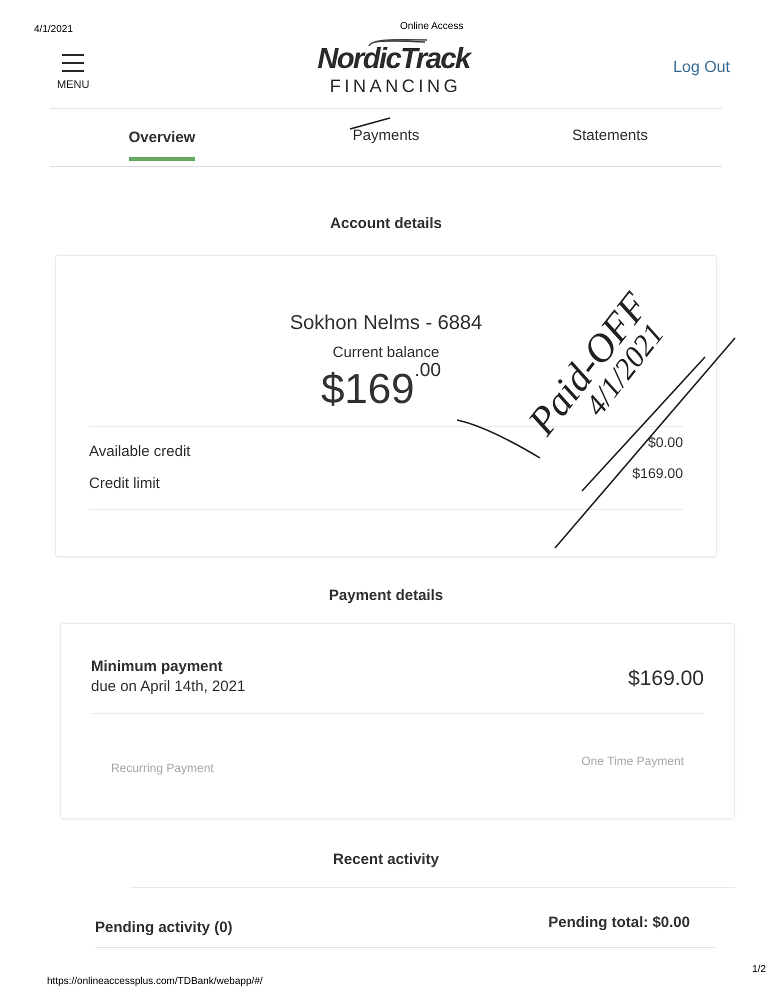 The height and width of the screenshot is (1000, 772). I want to click on tab: Overview, so click(162, 141).